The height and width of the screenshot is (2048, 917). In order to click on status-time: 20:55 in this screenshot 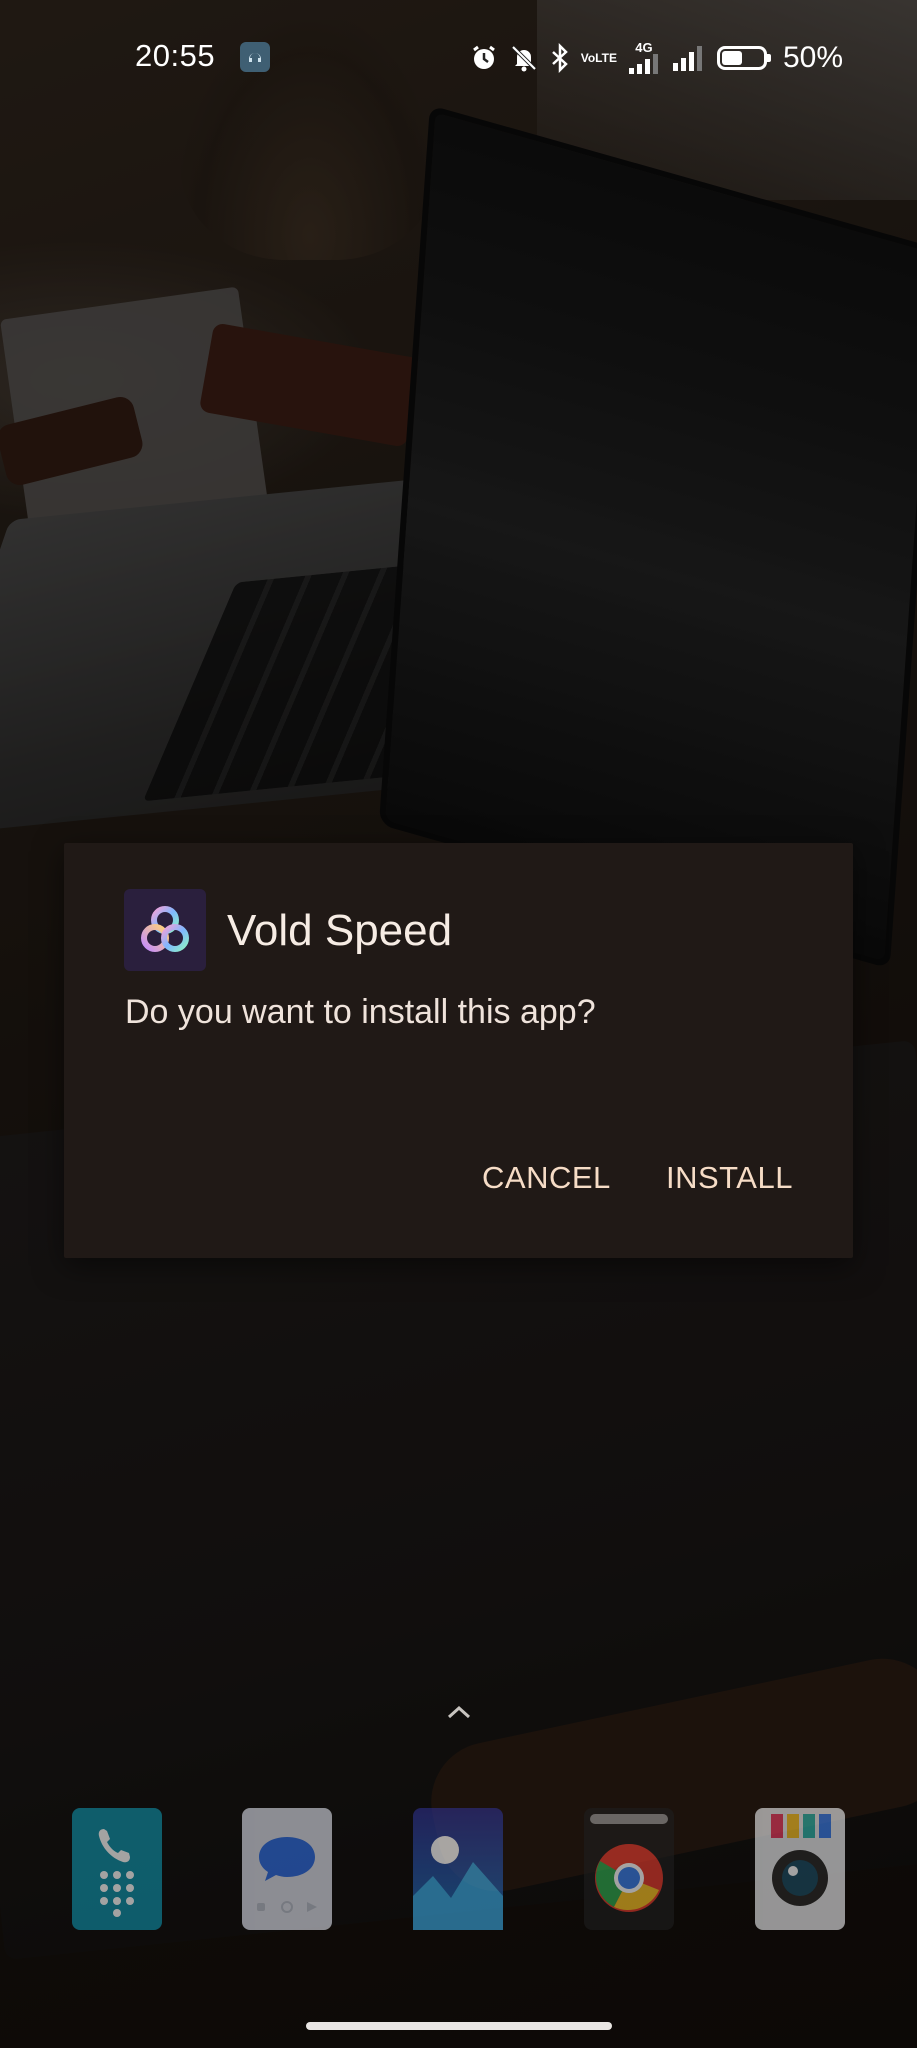, I will do `click(175, 55)`.